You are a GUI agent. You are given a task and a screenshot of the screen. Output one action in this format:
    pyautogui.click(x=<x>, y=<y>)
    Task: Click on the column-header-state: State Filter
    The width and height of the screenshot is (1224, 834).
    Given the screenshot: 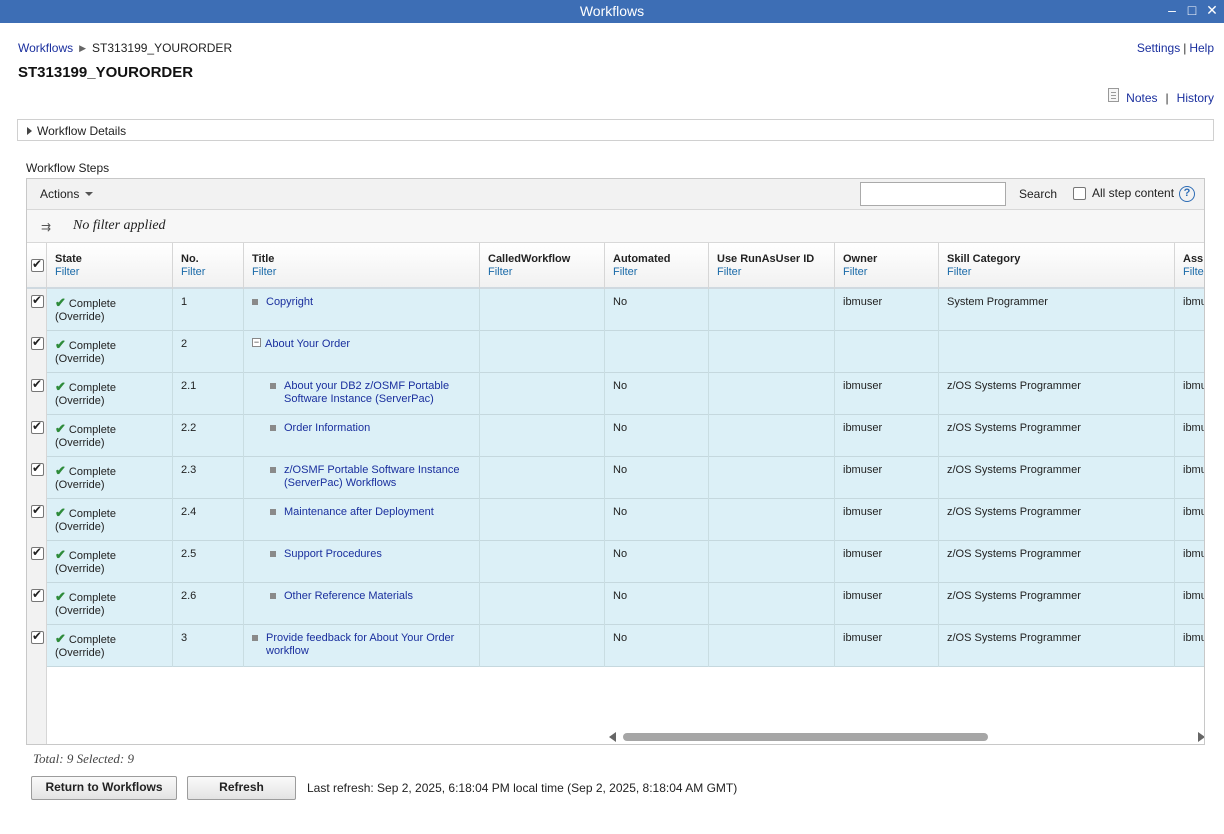 What is the action you would take?
    pyautogui.click(x=110, y=266)
    